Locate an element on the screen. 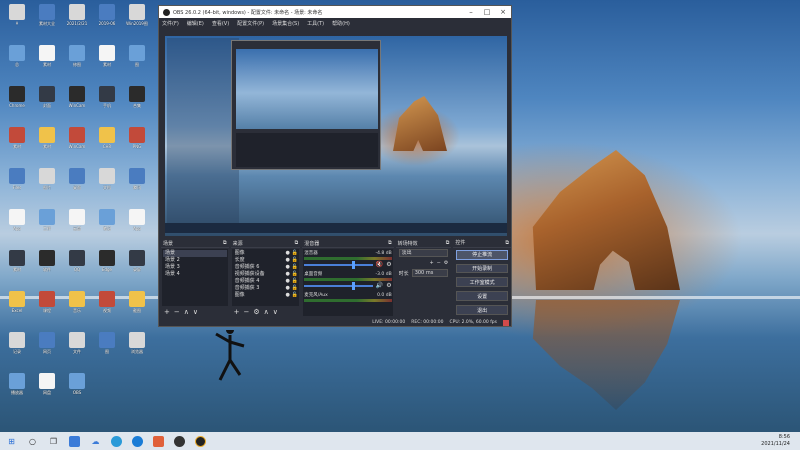 The height and width of the screenshot is (450, 800). desktop-icon: 课程 is located at coordinates (47, 308).